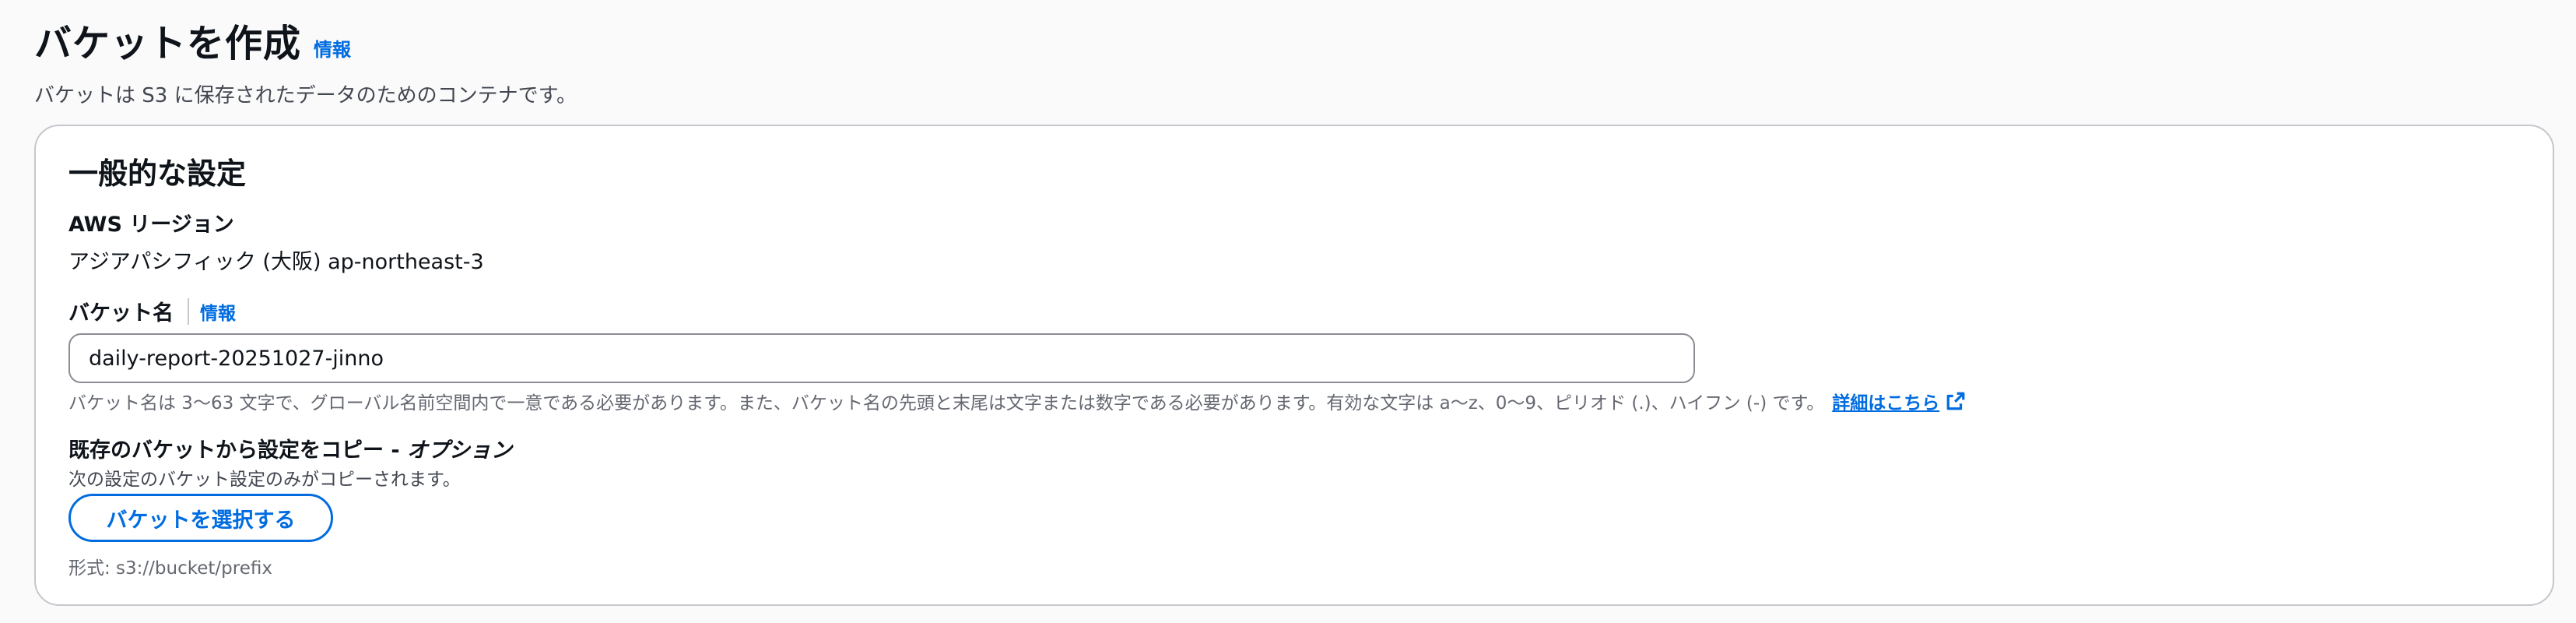  Describe the element at coordinates (238, 451) in the screenshot. I see `copy-settings-label-text: 既存のバケットから設定をコピー -` at that location.